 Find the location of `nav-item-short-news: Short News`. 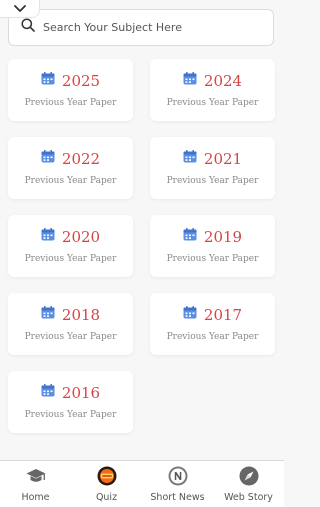

nav-item-short-news: Short News is located at coordinates (177, 484).